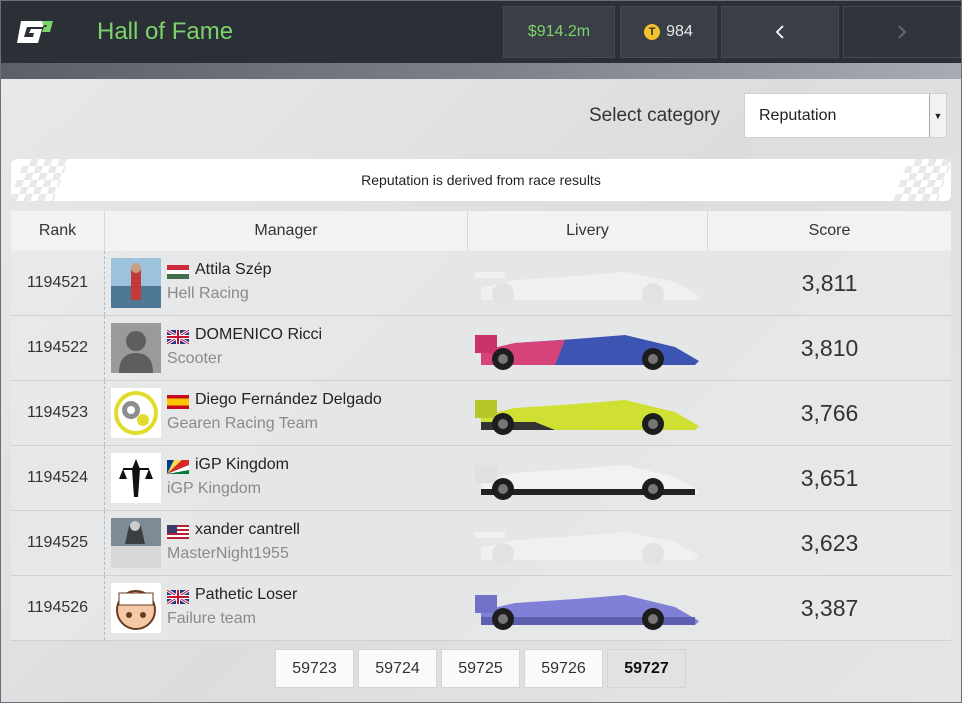 The height and width of the screenshot is (703, 962). I want to click on manager-name: iGP Kingdom, so click(242, 465).